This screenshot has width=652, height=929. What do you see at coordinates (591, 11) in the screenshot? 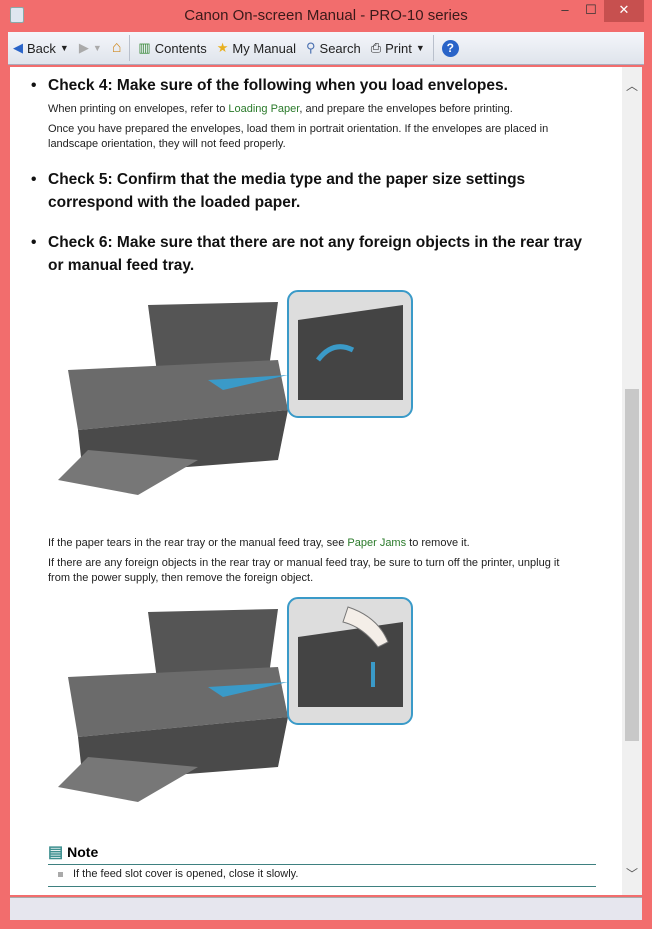
I see `maximize-button: ☐` at bounding box center [591, 11].